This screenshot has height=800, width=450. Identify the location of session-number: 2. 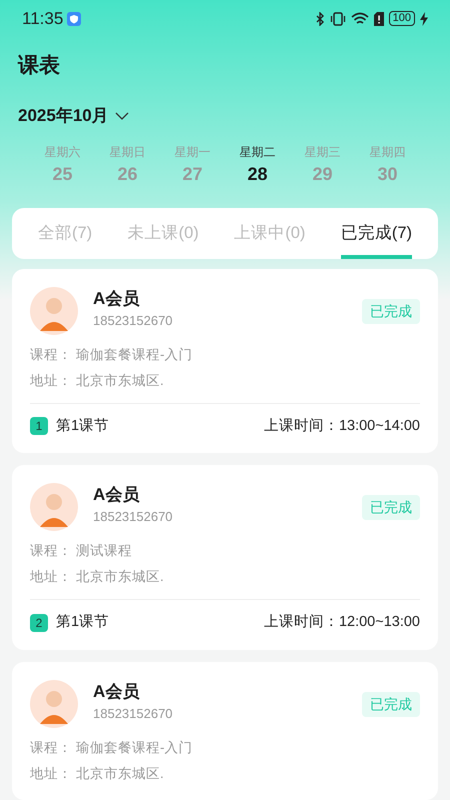
(39, 623).